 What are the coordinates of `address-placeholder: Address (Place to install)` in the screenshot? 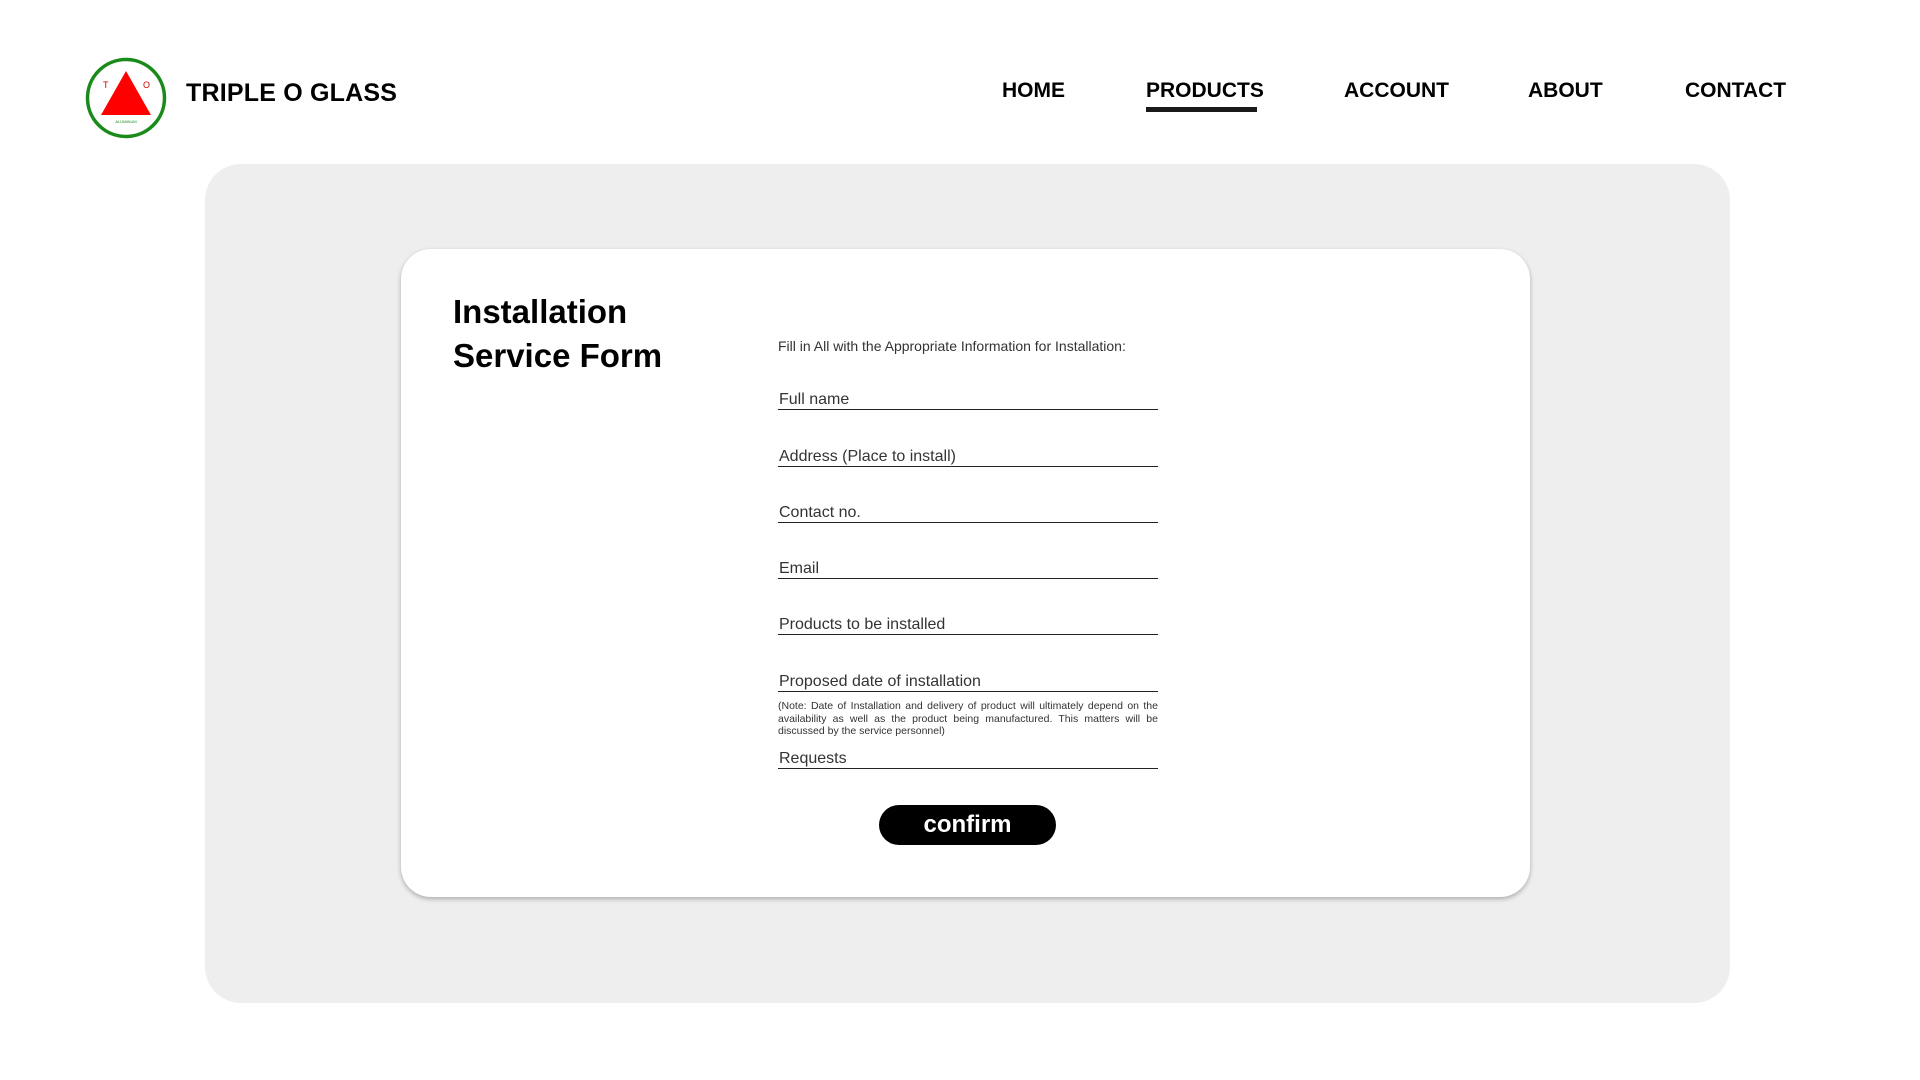 It's located at (867, 456).